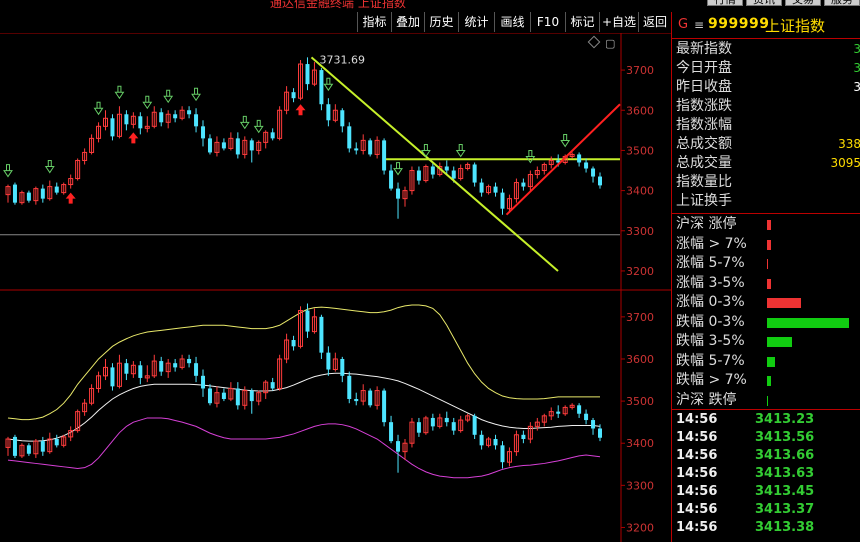 Image resolution: width=860 pixels, height=542 pixels. What do you see at coordinates (640, 401) in the screenshot?
I see `y-tick-label: 3500` at bounding box center [640, 401].